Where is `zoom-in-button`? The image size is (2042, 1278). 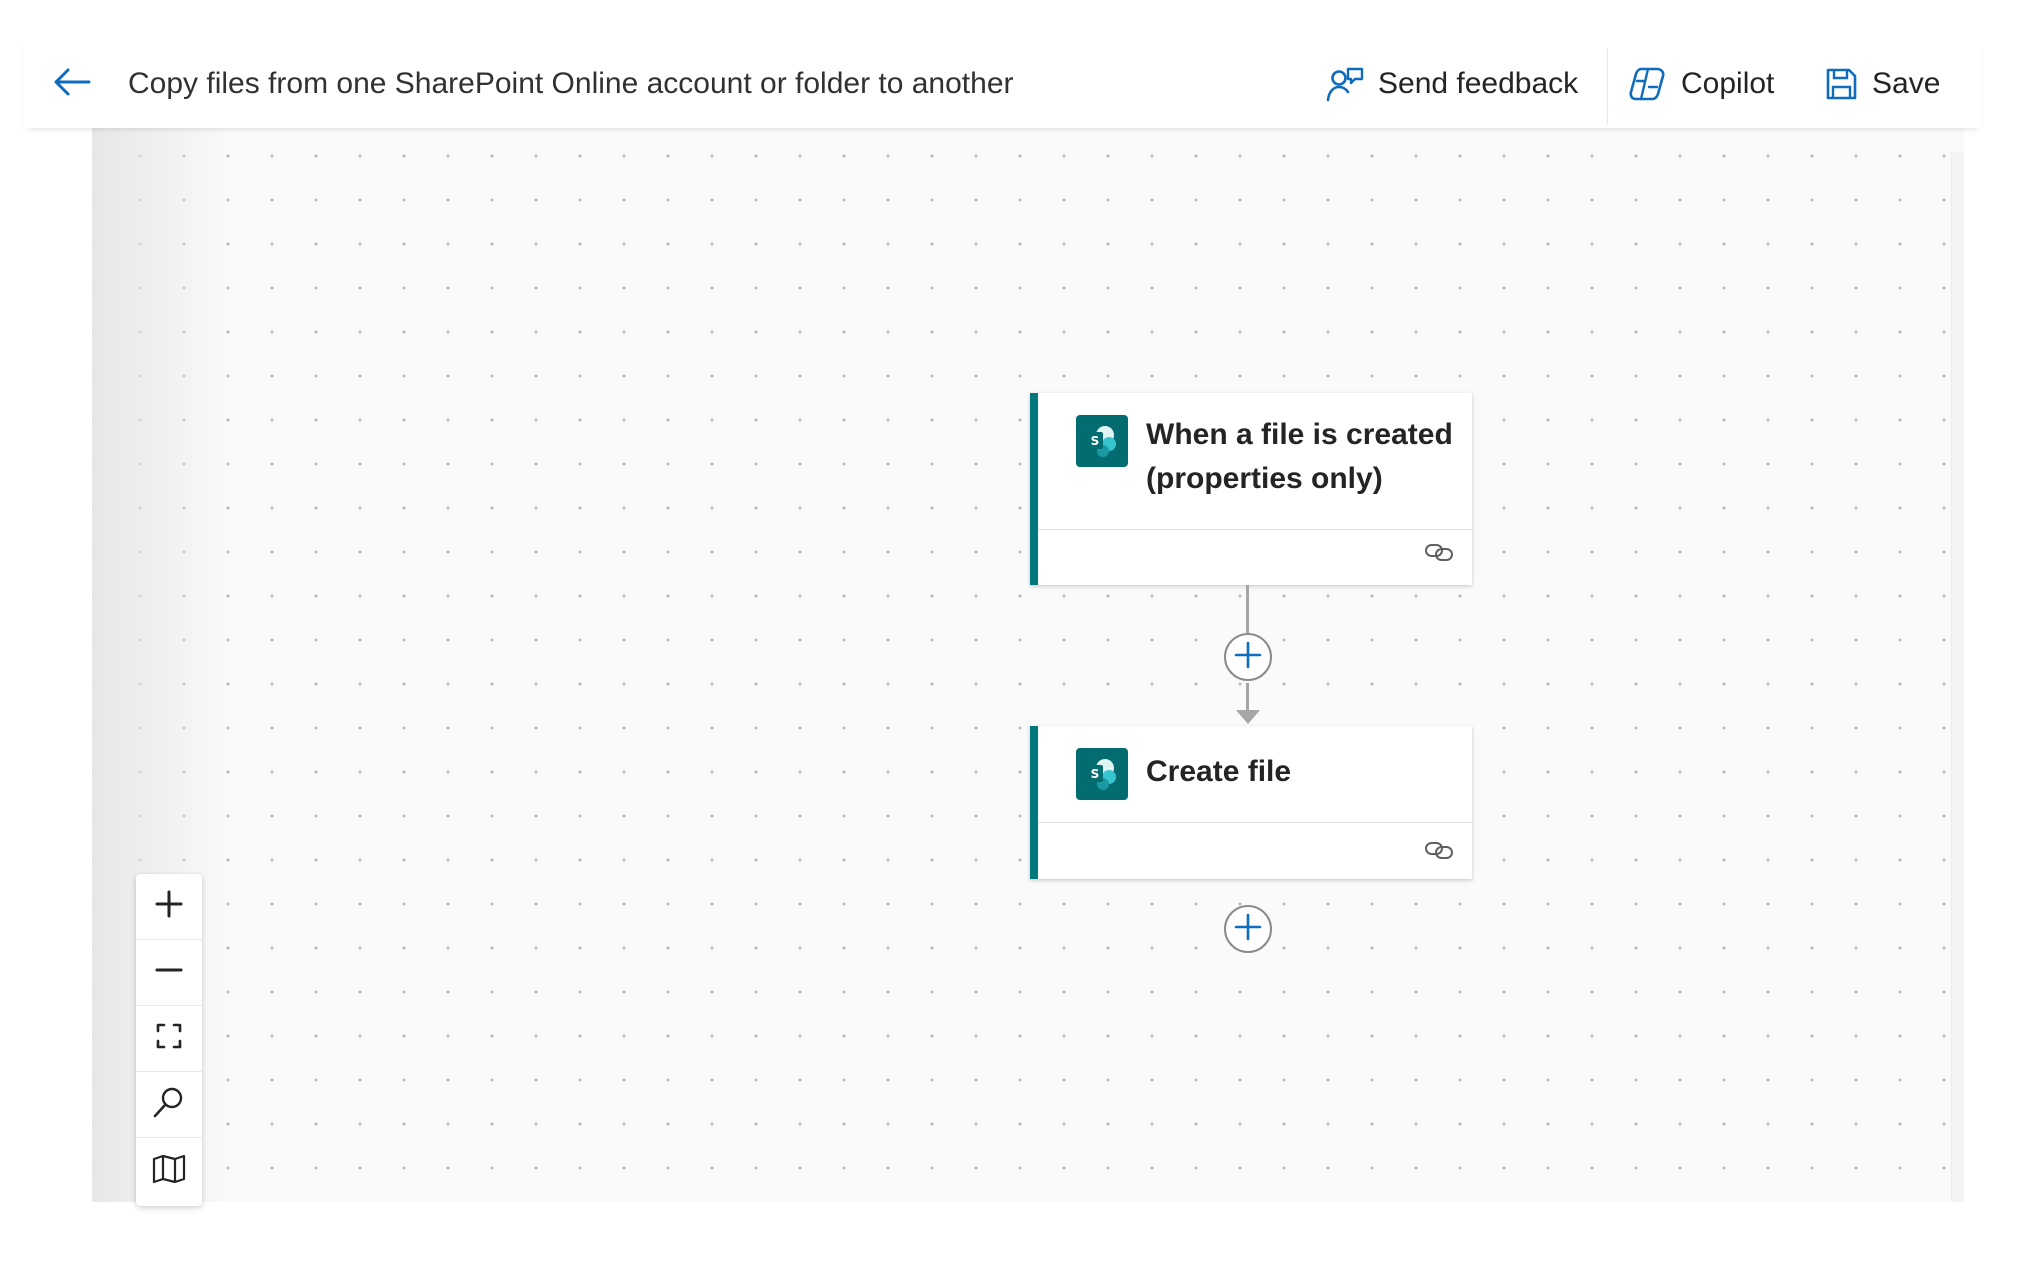
zoom-in-button is located at coordinates (169, 907).